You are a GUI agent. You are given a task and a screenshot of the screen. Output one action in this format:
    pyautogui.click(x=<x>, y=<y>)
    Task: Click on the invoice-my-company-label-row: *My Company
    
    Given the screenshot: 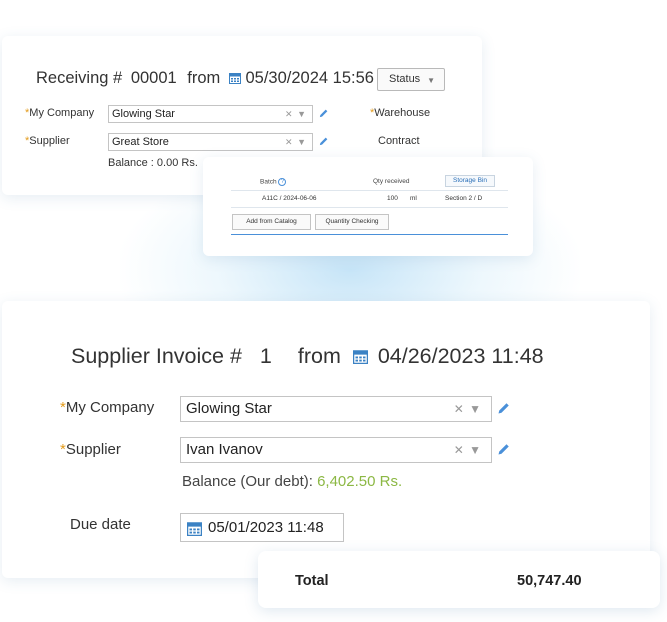 What is the action you would take?
    pyautogui.click(x=107, y=407)
    